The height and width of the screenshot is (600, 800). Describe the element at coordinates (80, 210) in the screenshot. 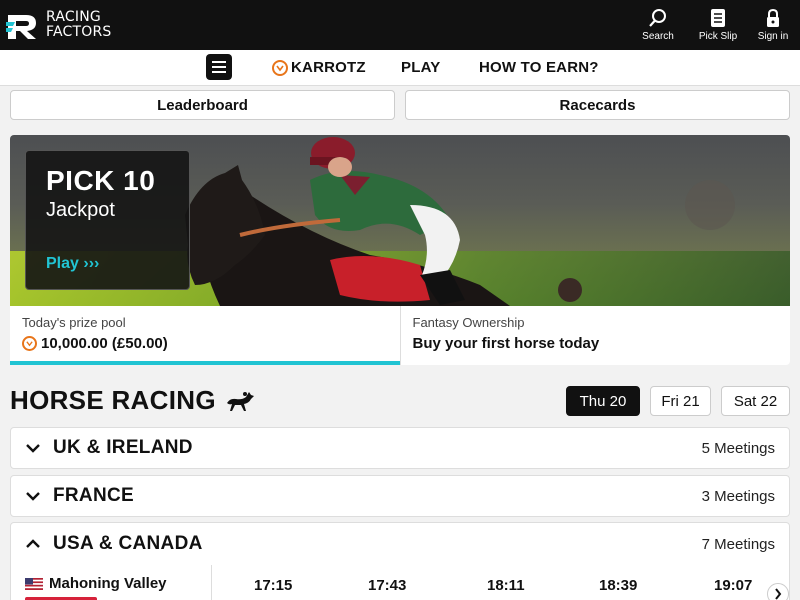

I see `pick10-subtitle: Jackpot` at that location.